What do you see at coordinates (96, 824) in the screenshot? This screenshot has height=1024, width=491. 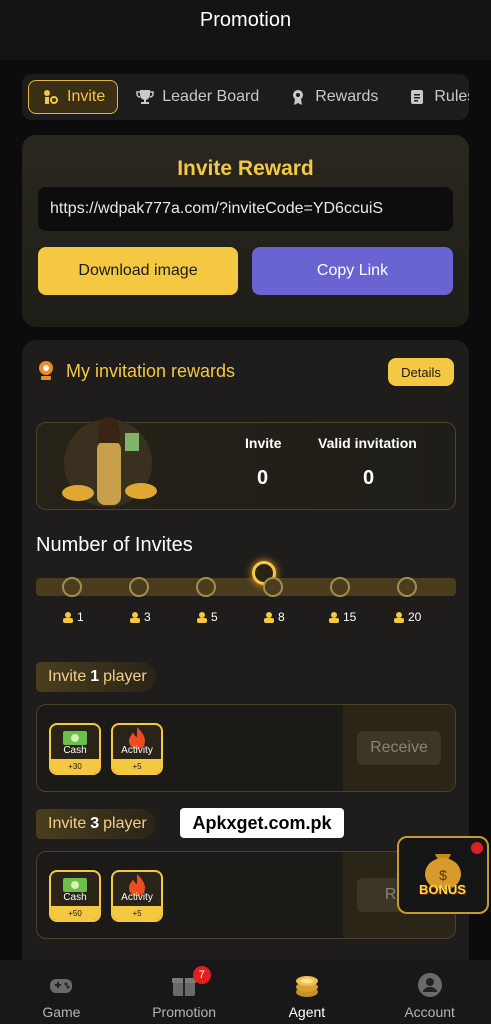 I see `invite-task-label: Invite 3 player` at bounding box center [96, 824].